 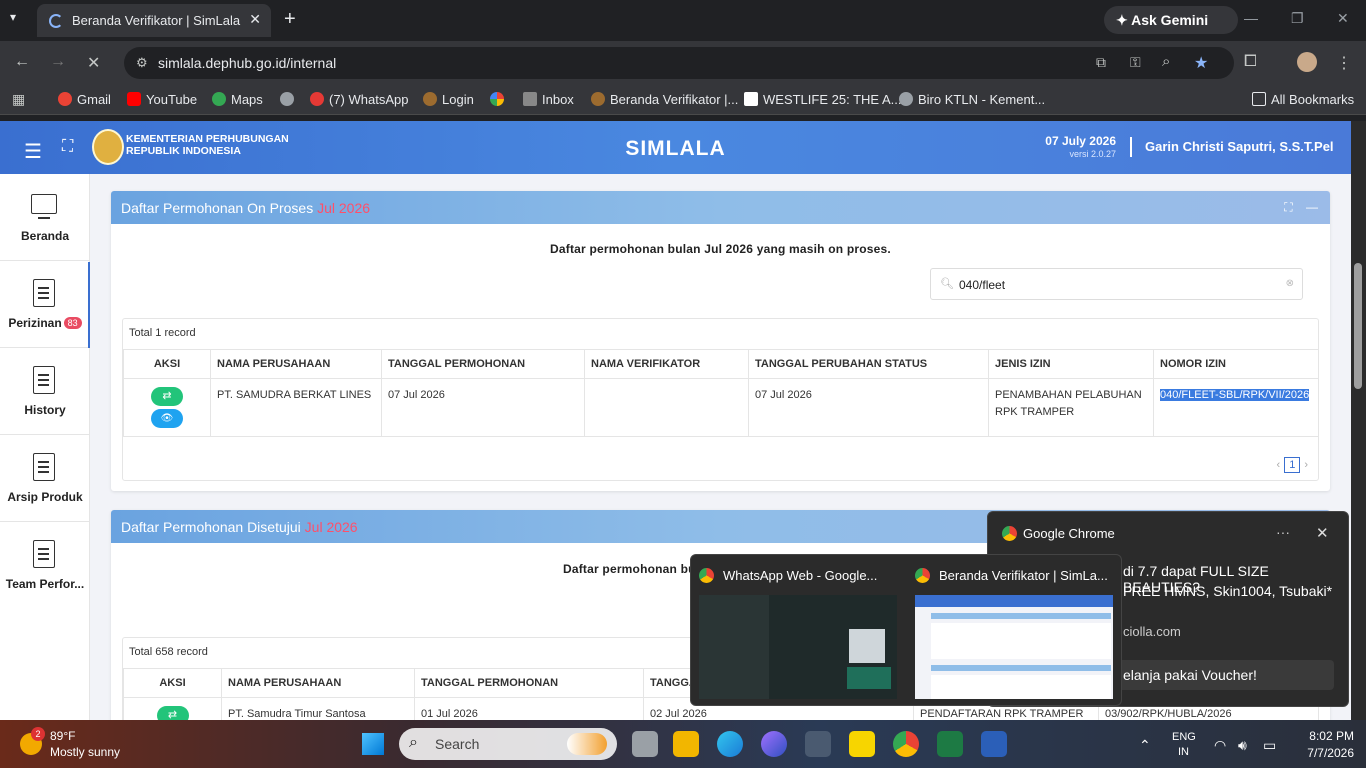 What do you see at coordinates (1303, 99) in the screenshot?
I see `all-bookmarks: All Bookmarks` at bounding box center [1303, 99].